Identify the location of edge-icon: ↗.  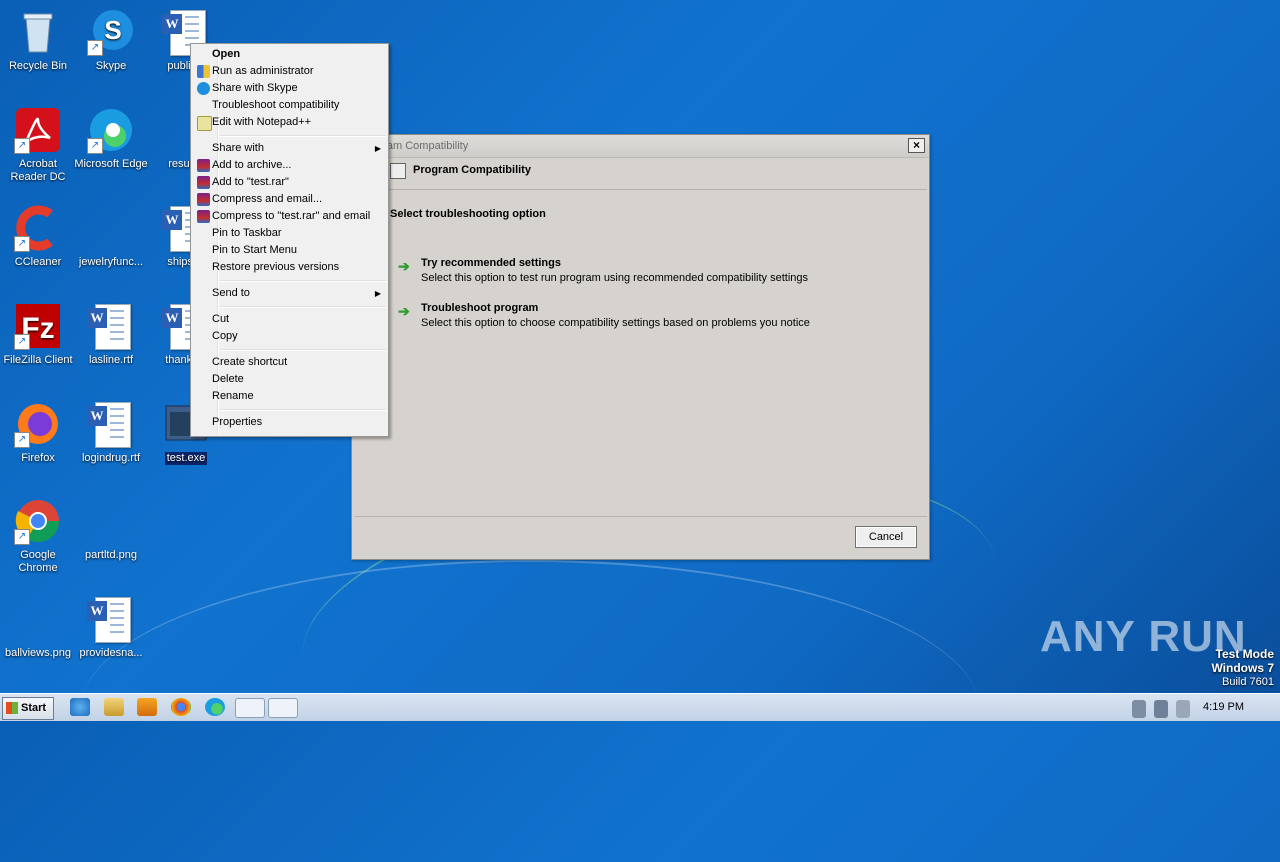
(111, 130).